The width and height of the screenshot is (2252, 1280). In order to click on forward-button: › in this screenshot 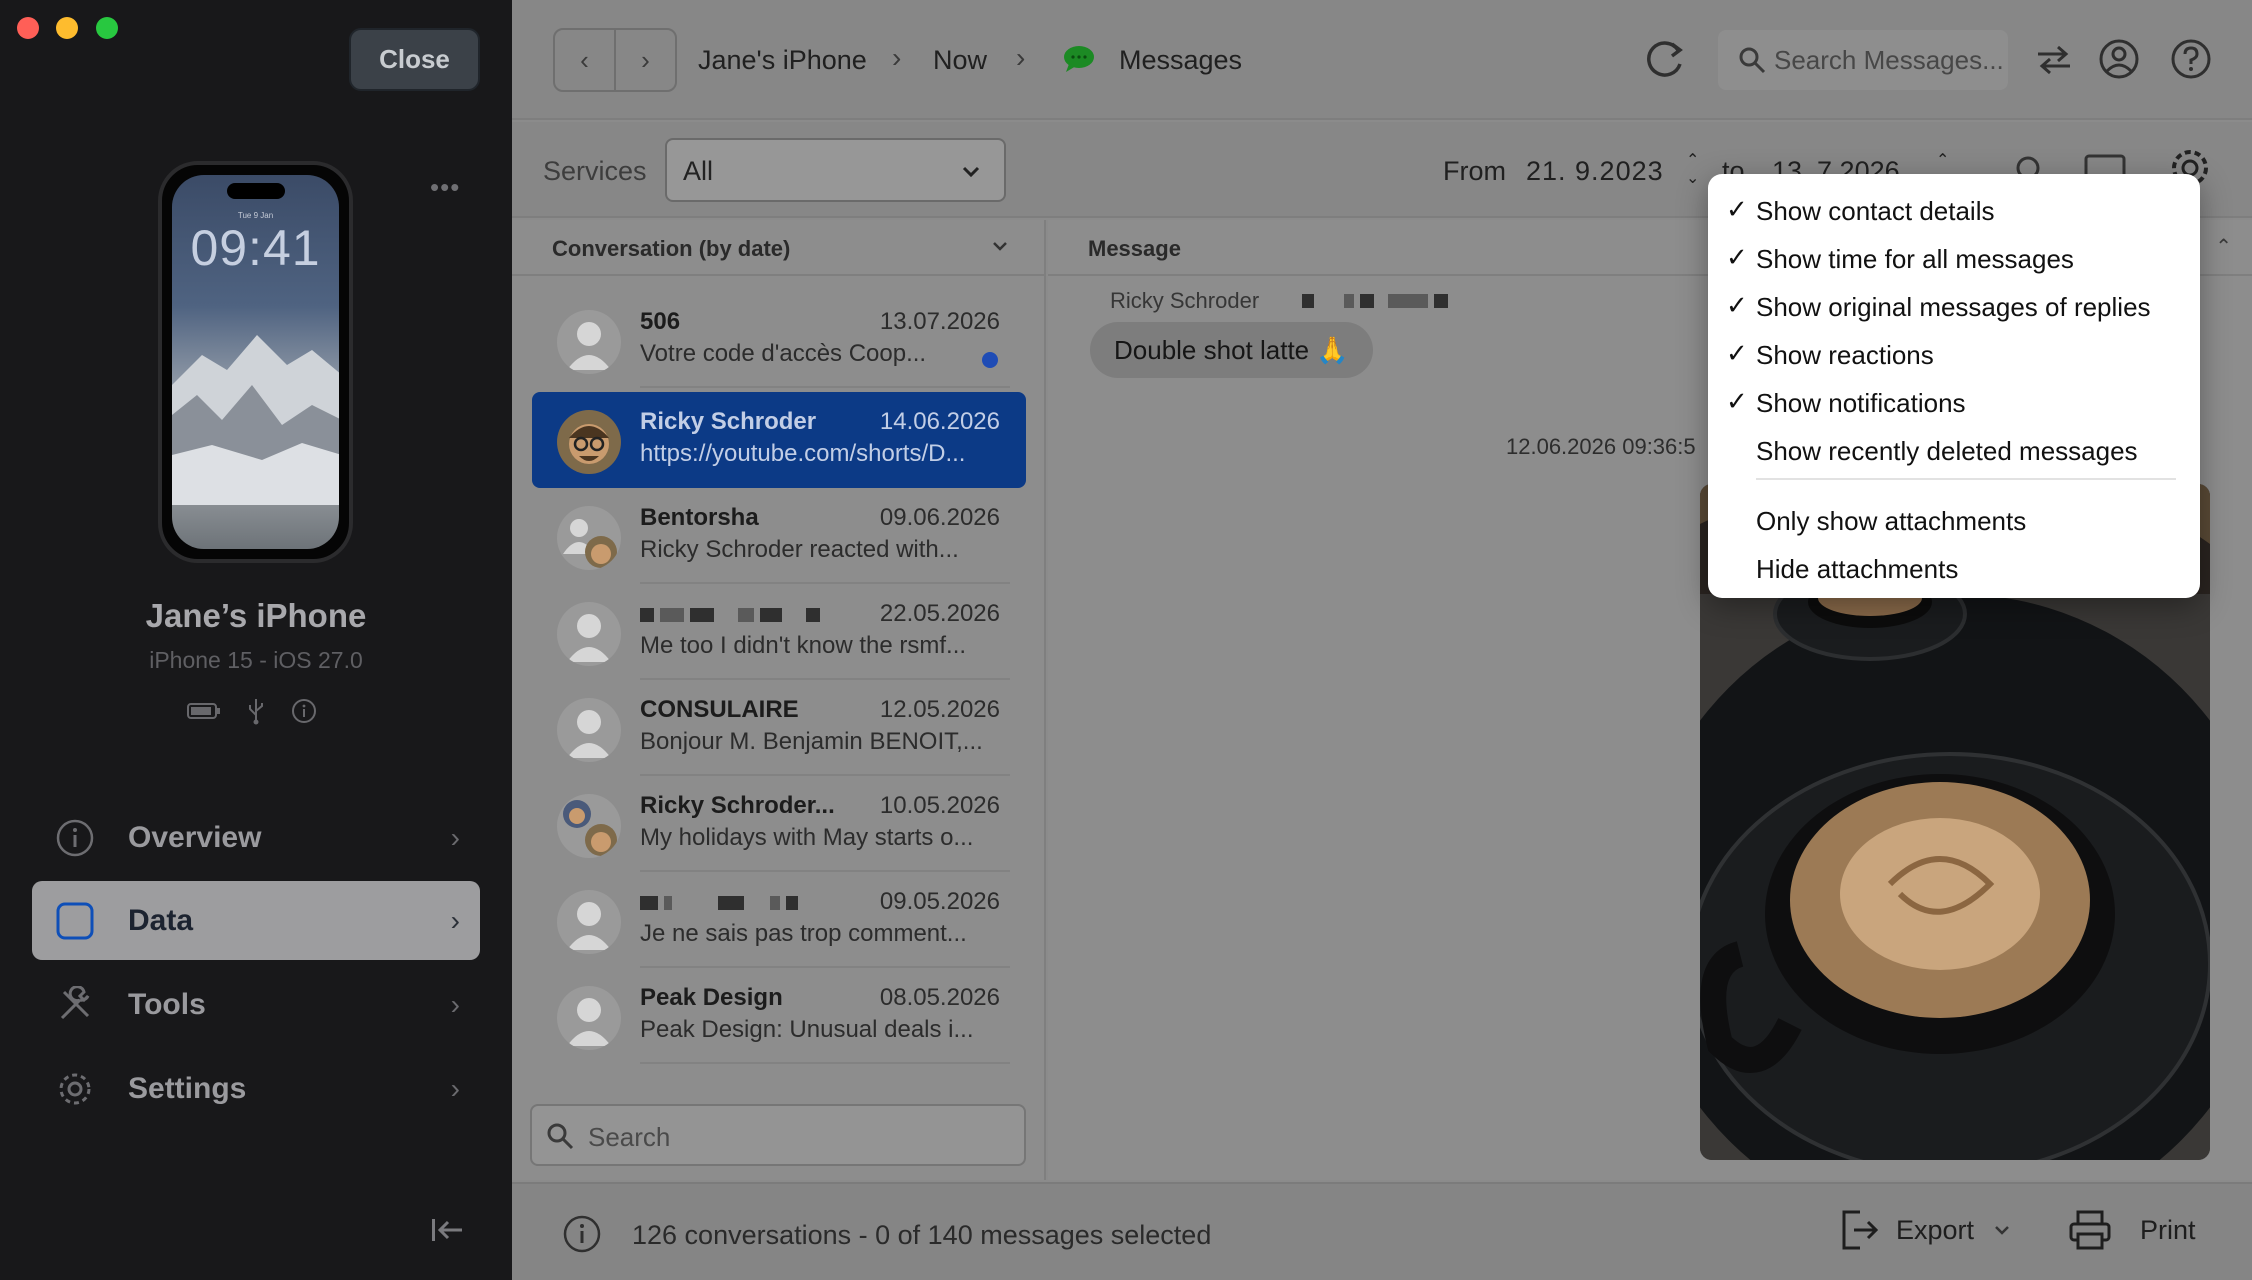, I will do `click(645, 60)`.